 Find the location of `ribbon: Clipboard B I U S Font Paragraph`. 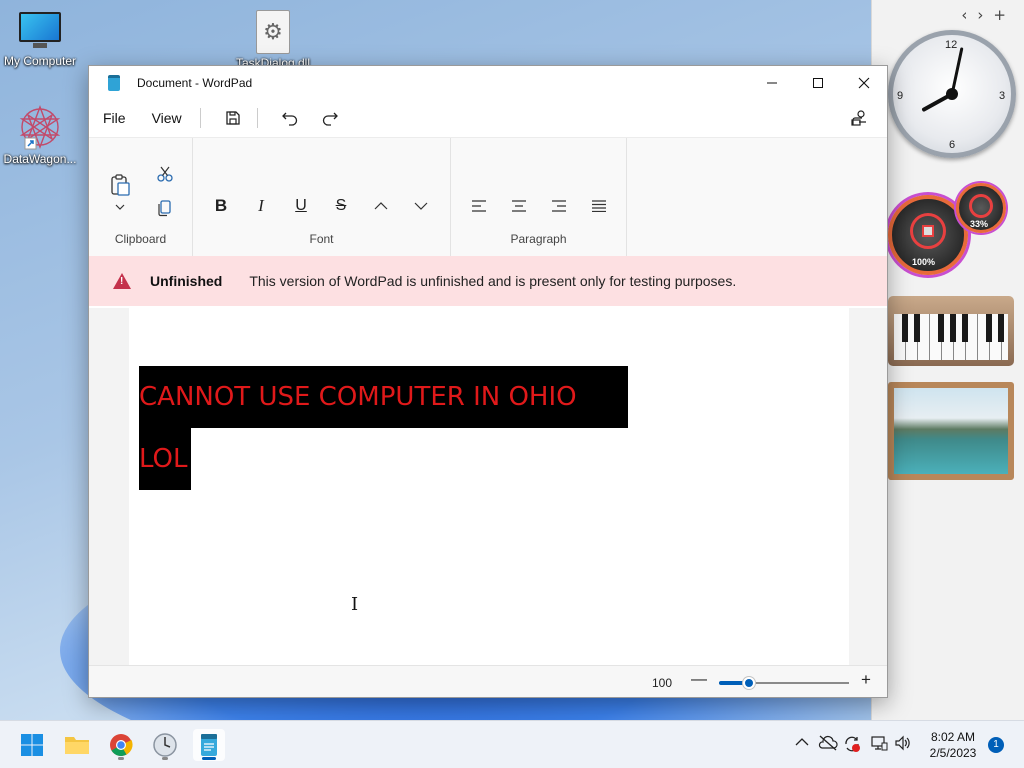

ribbon: Clipboard B I U S Font Paragraph is located at coordinates (488, 196).